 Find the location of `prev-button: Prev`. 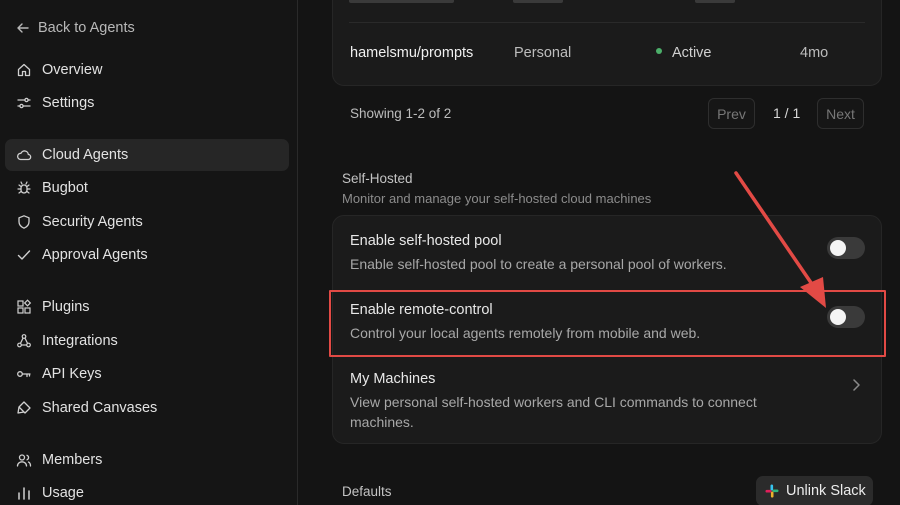

prev-button: Prev is located at coordinates (731, 113).